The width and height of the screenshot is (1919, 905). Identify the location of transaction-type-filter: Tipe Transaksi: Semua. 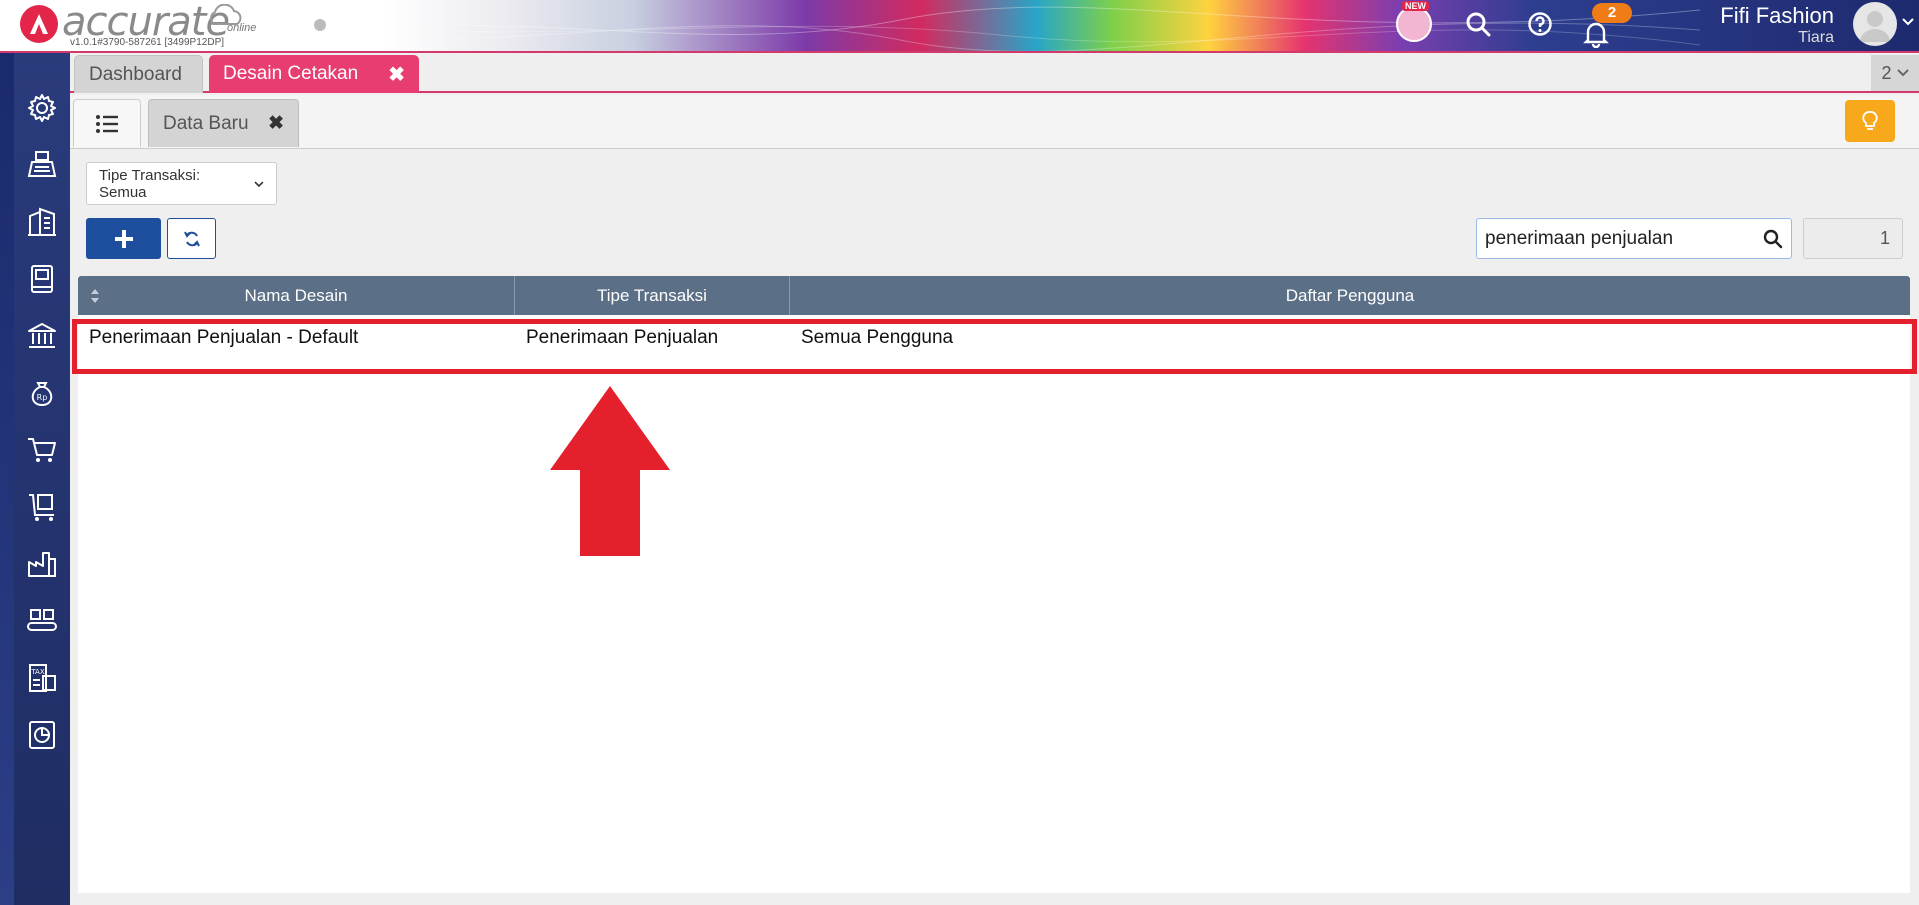
(181, 183).